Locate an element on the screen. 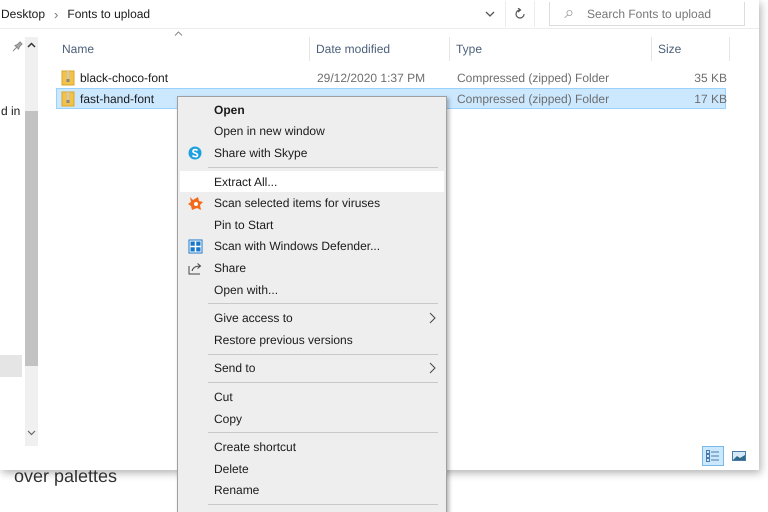  table-cell-text: 29/12/2020 1:37 PM is located at coordinates (371, 77).